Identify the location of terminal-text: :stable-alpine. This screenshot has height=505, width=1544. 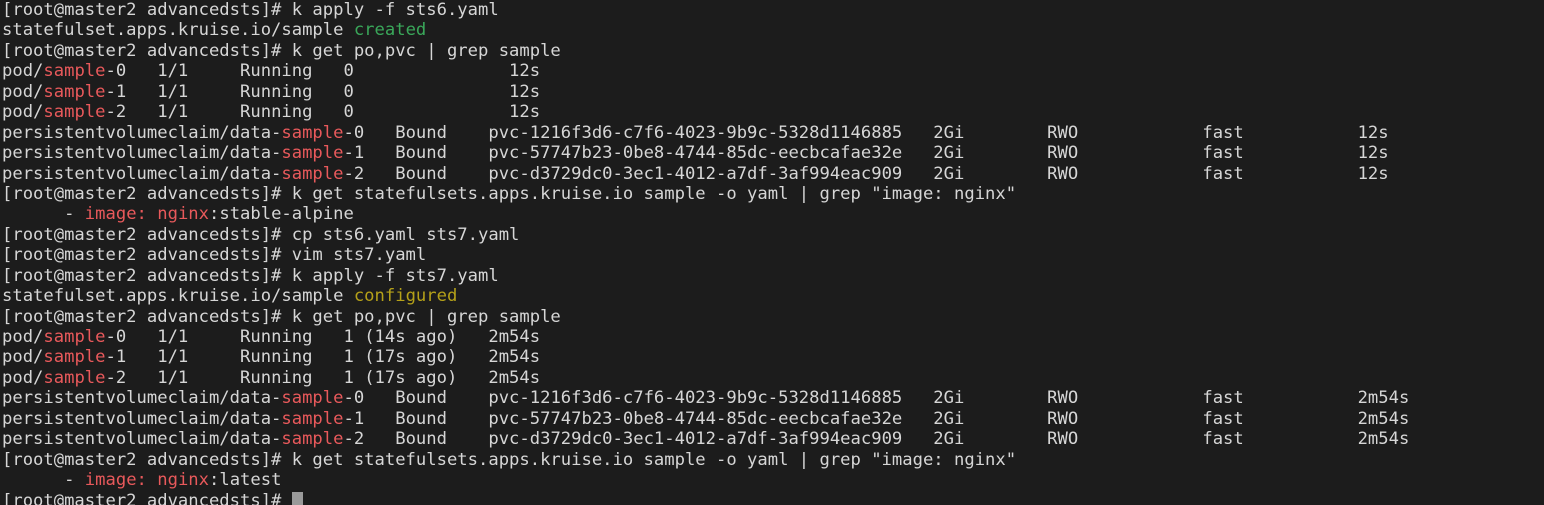
(281, 214).